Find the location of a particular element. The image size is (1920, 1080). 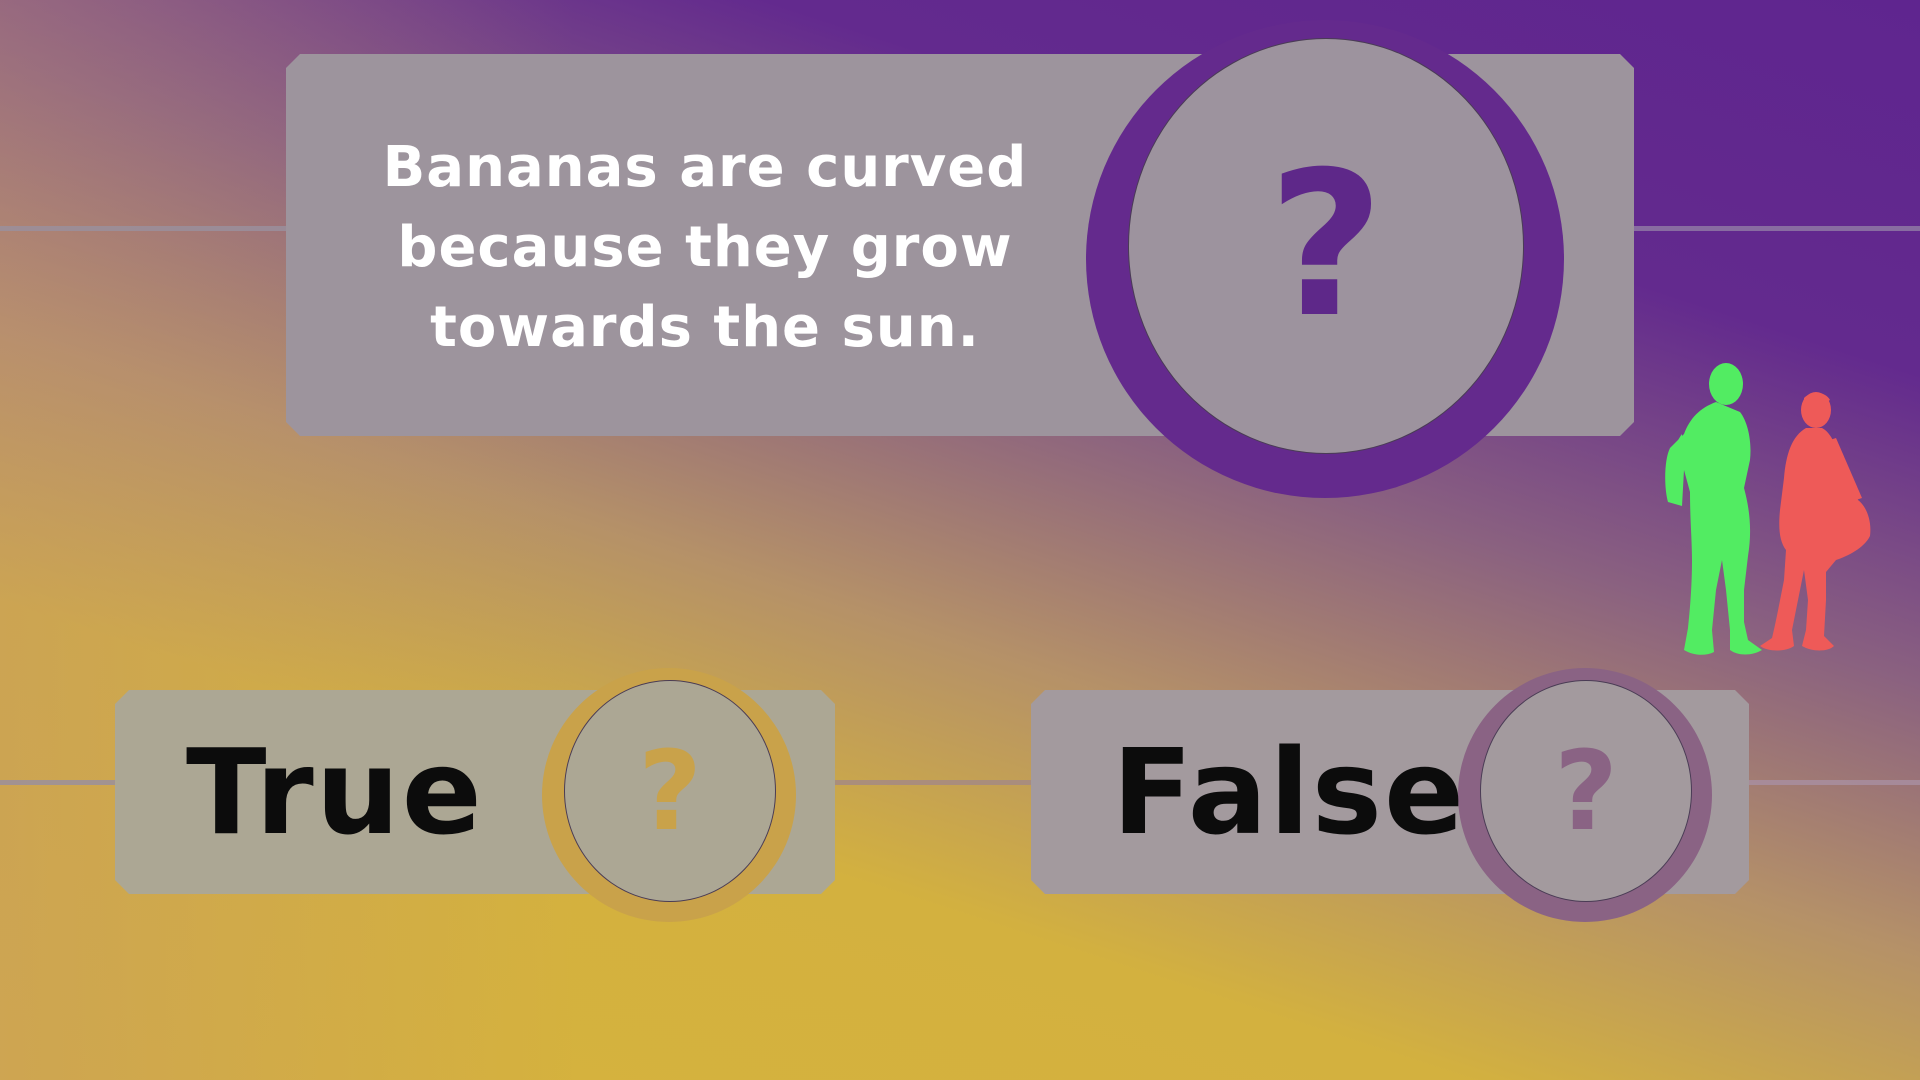

answer-true-label: True is located at coordinates (335, 792).